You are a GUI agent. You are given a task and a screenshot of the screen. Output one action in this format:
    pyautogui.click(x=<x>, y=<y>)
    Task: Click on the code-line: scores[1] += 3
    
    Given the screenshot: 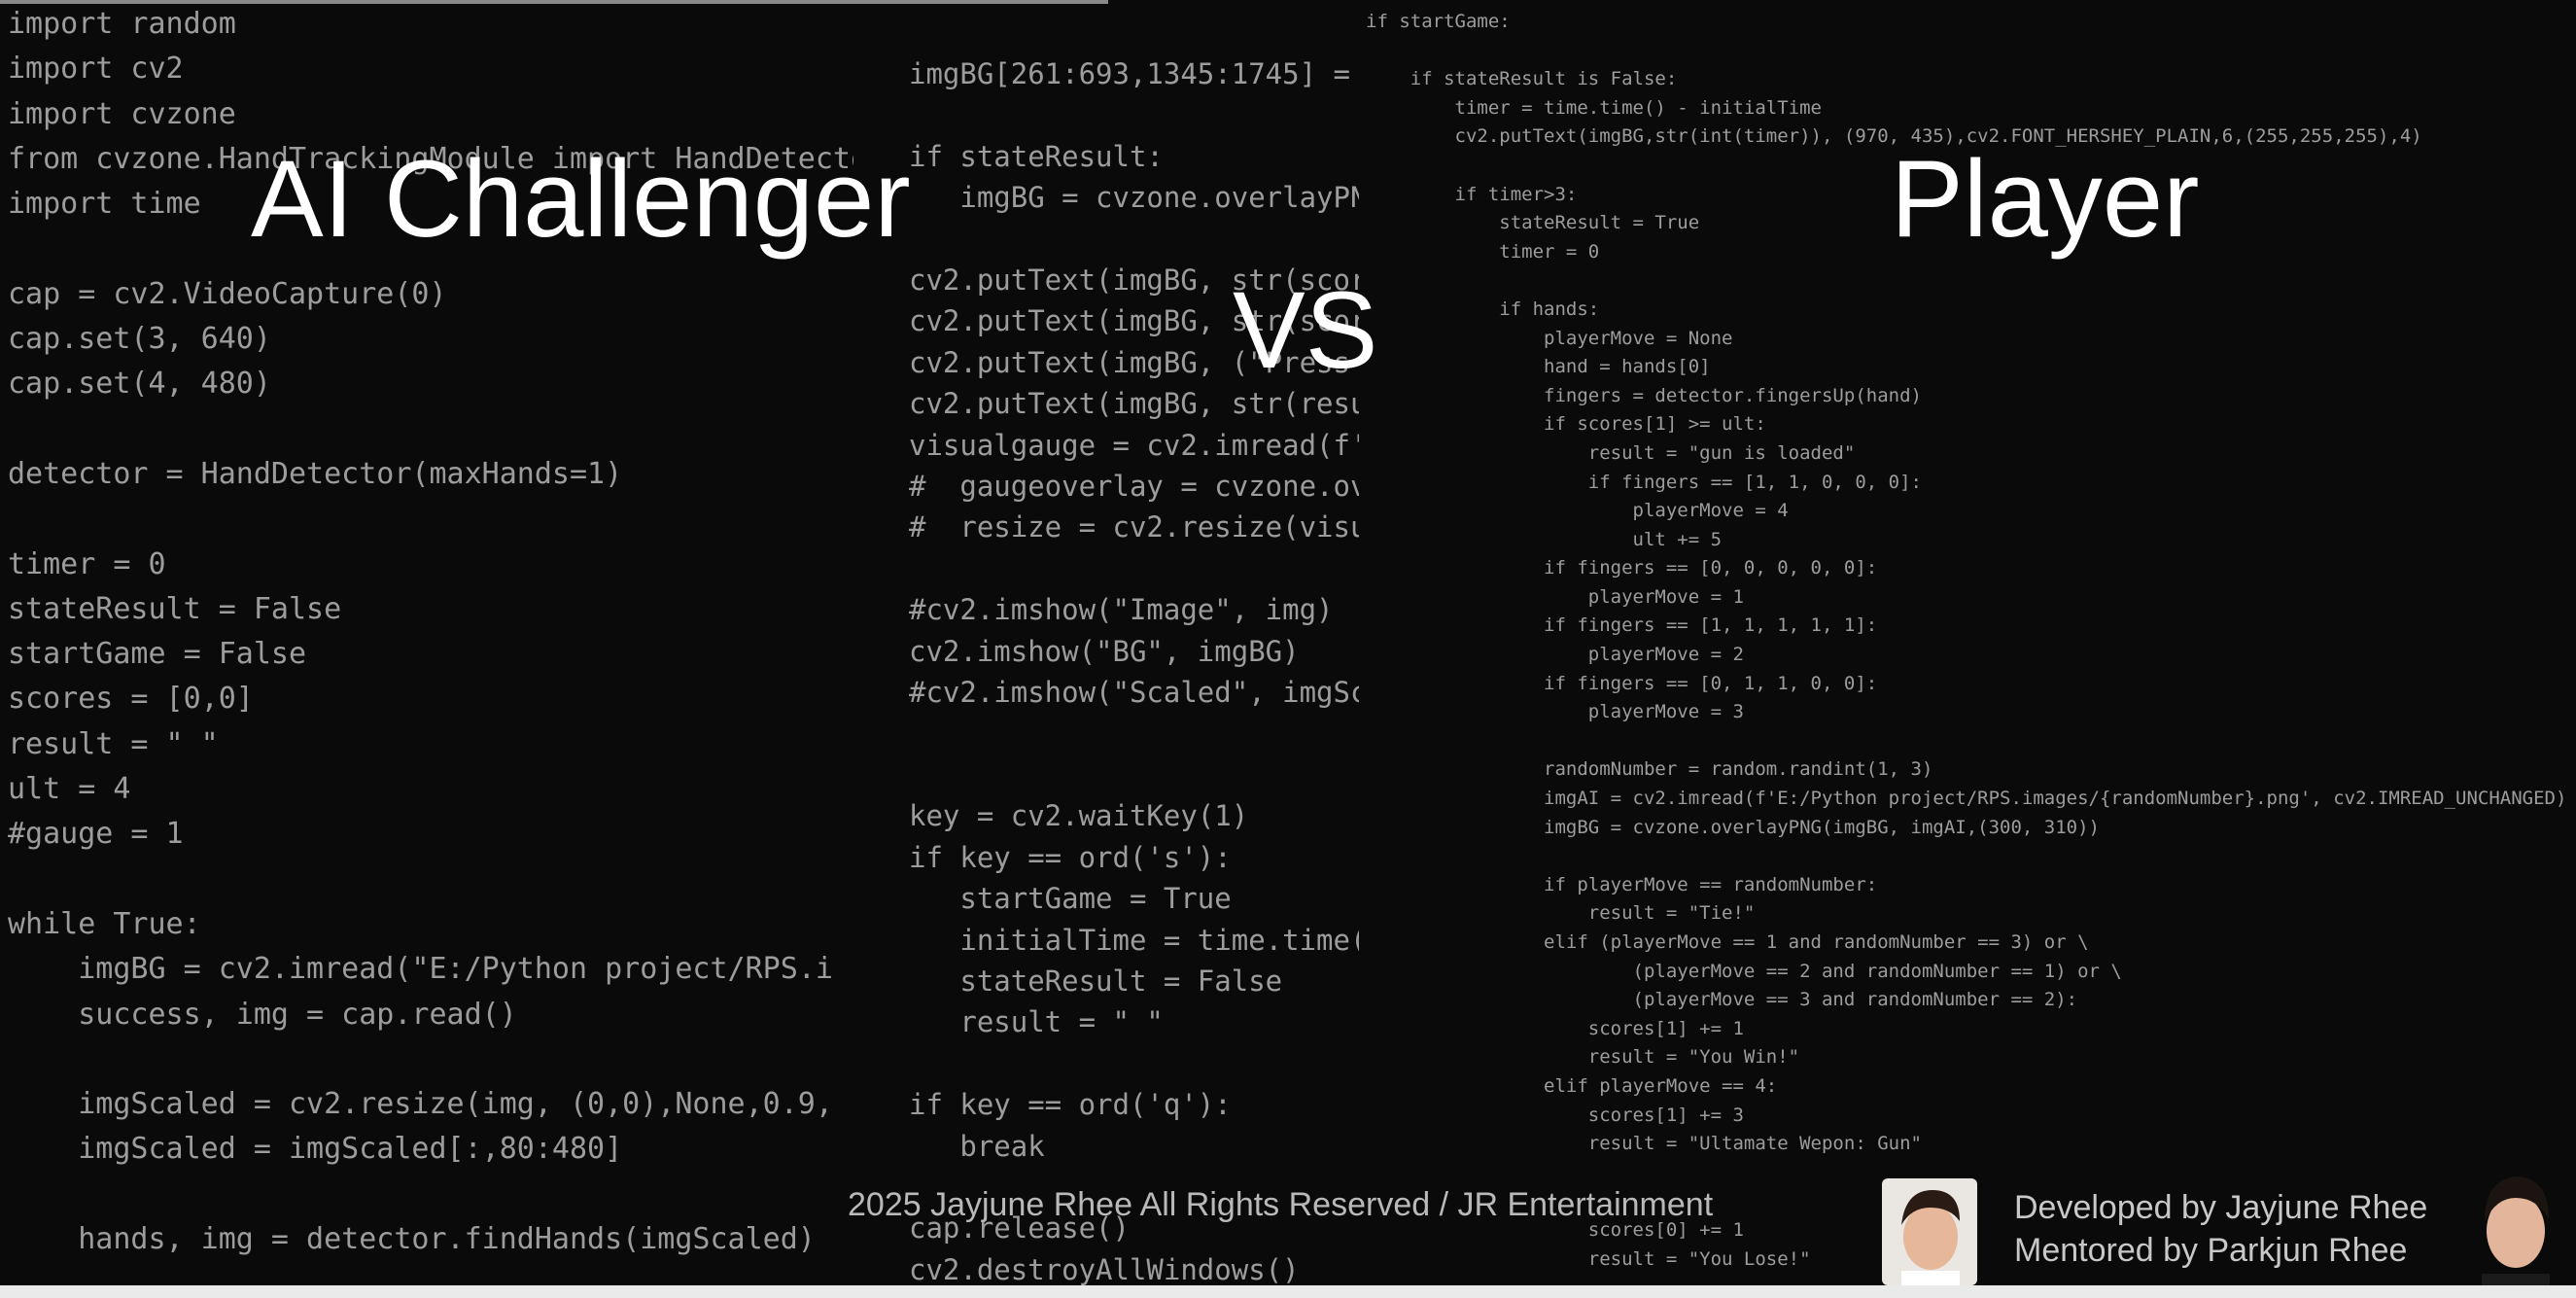 What is the action you would take?
    pyautogui.click(x=1555, y=1115)
    